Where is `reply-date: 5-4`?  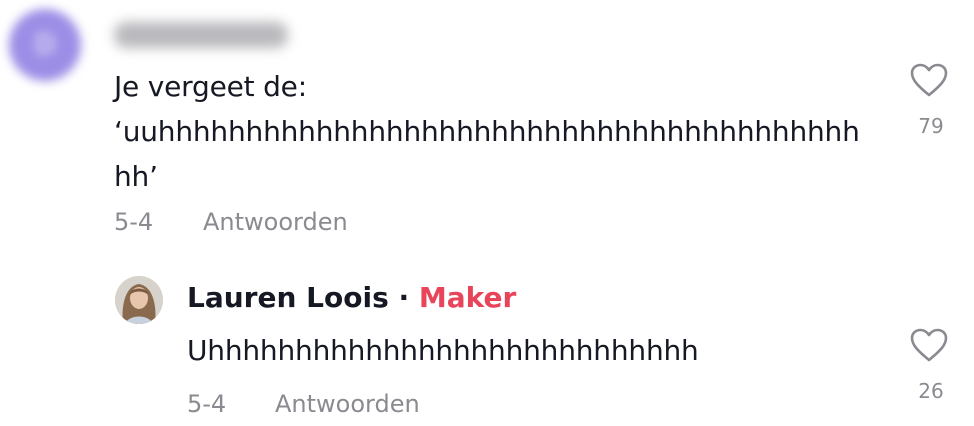 reply-date: 5-4 is located at coordinates (207, 404).